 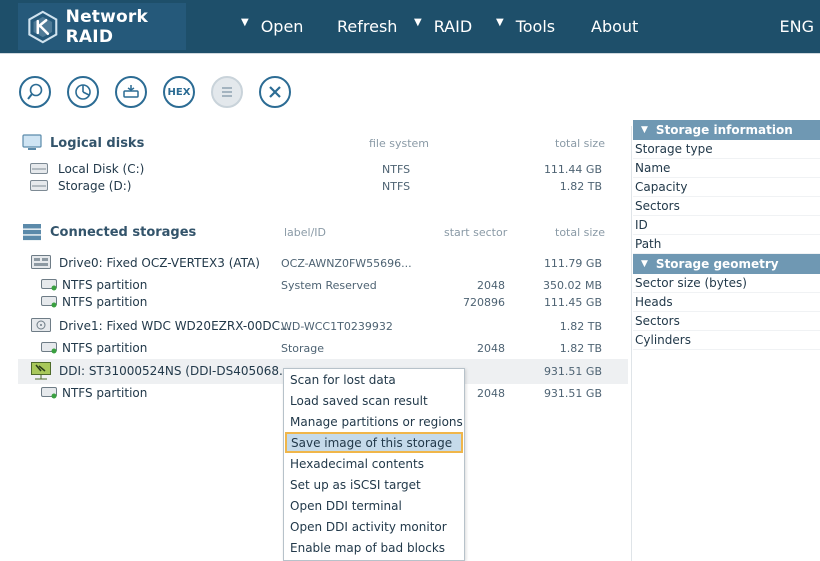 I want to click on toolbar: HEX, so click(x=410, y=89).